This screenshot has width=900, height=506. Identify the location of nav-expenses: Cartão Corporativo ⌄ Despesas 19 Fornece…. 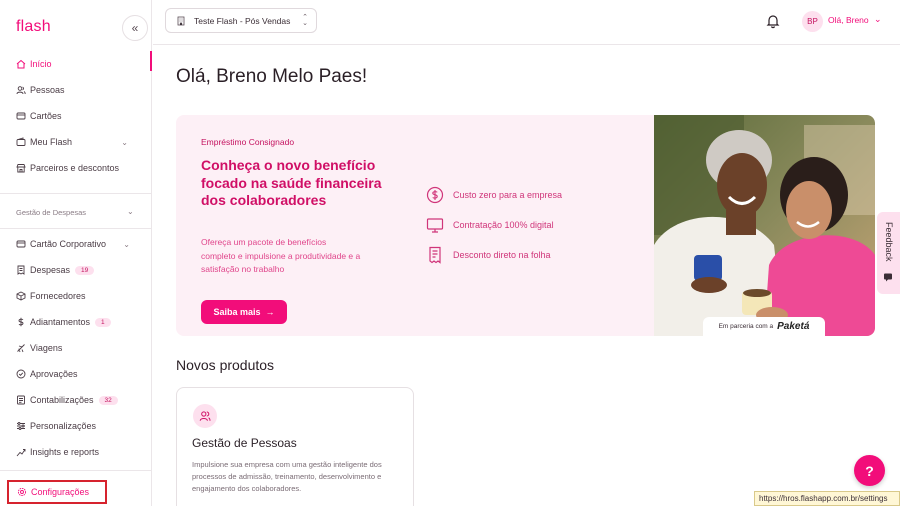
(76, 348).